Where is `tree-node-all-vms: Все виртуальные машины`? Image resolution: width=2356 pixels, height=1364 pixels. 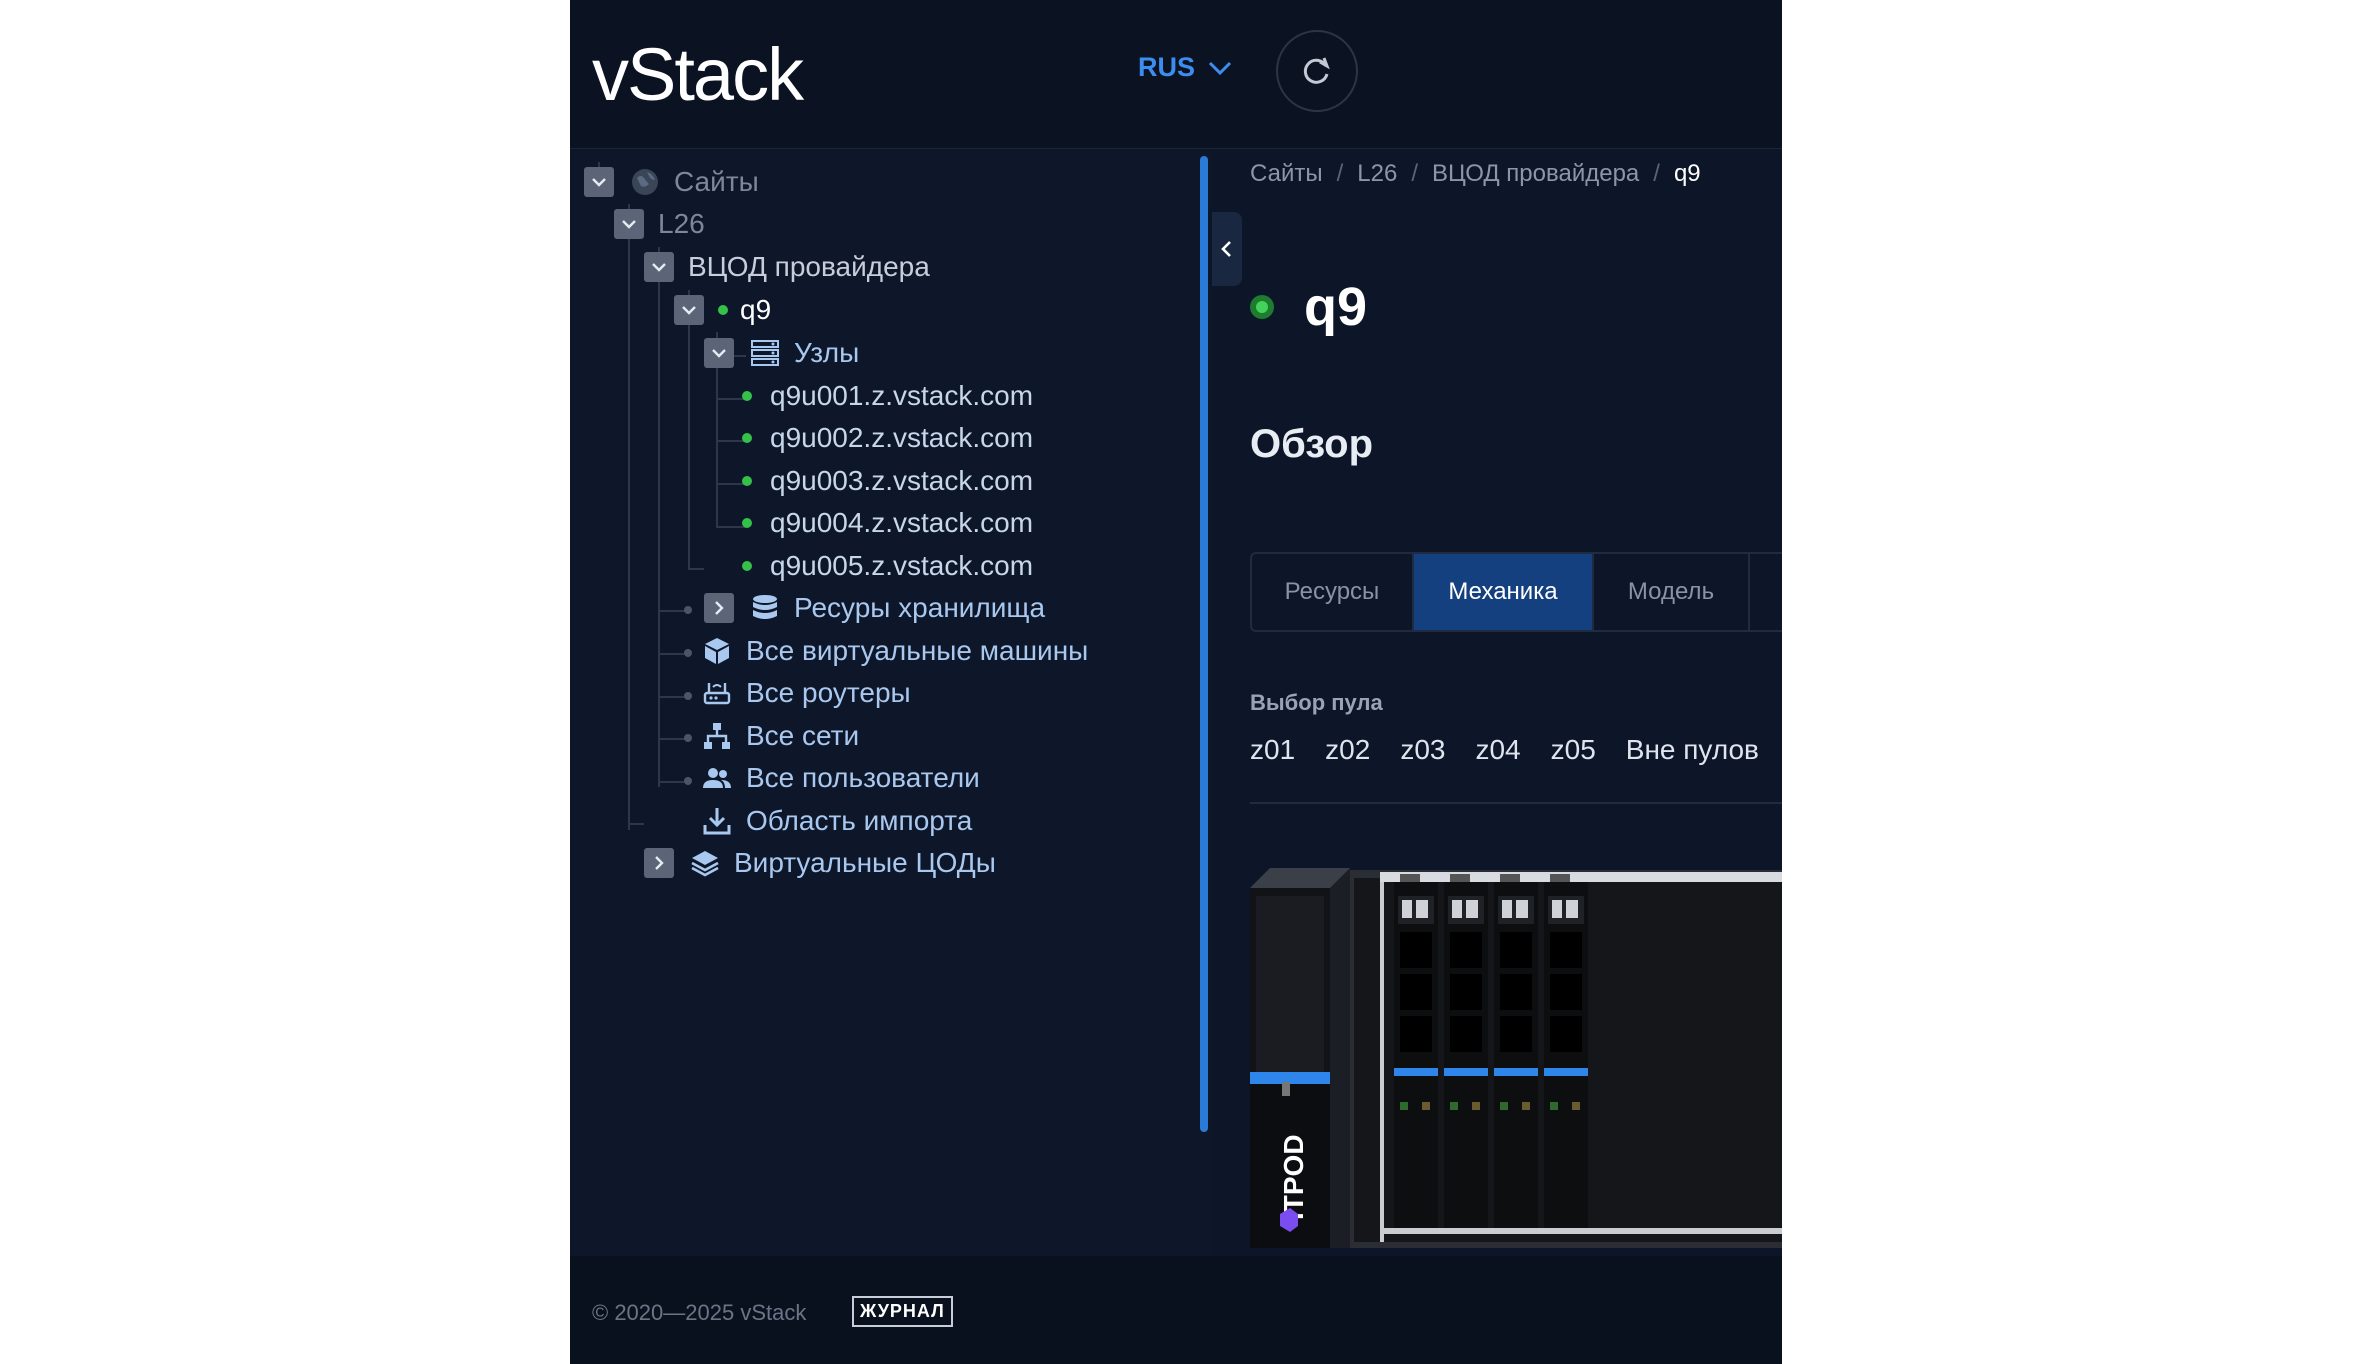
tree-node-all-vms: Все виртуальные машины is located at coordinates (894, 651).